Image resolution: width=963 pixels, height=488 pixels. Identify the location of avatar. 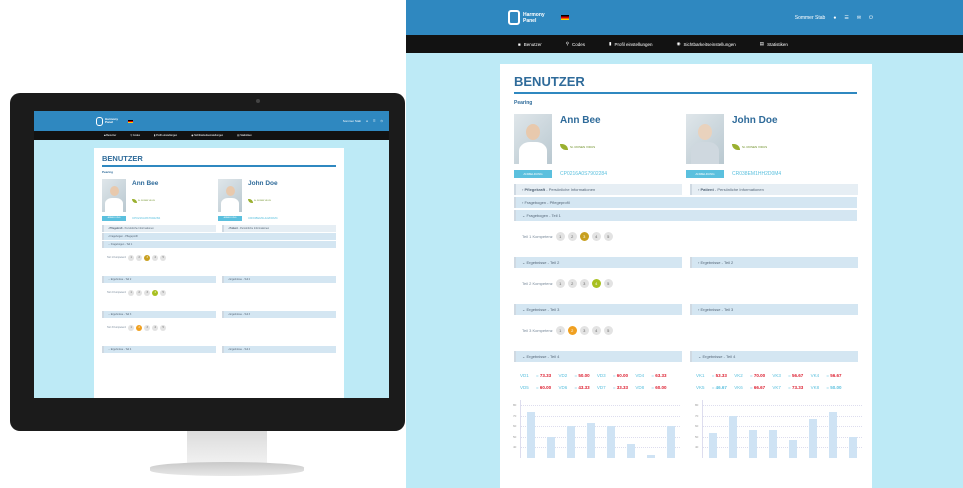
(114, 195).